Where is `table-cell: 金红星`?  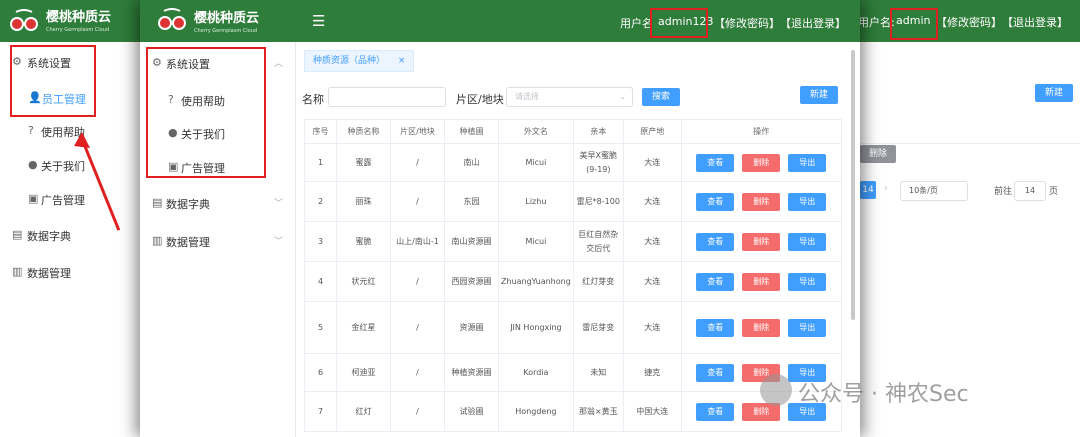 table-cell: 金红星 is located at coordinates (363, 327).